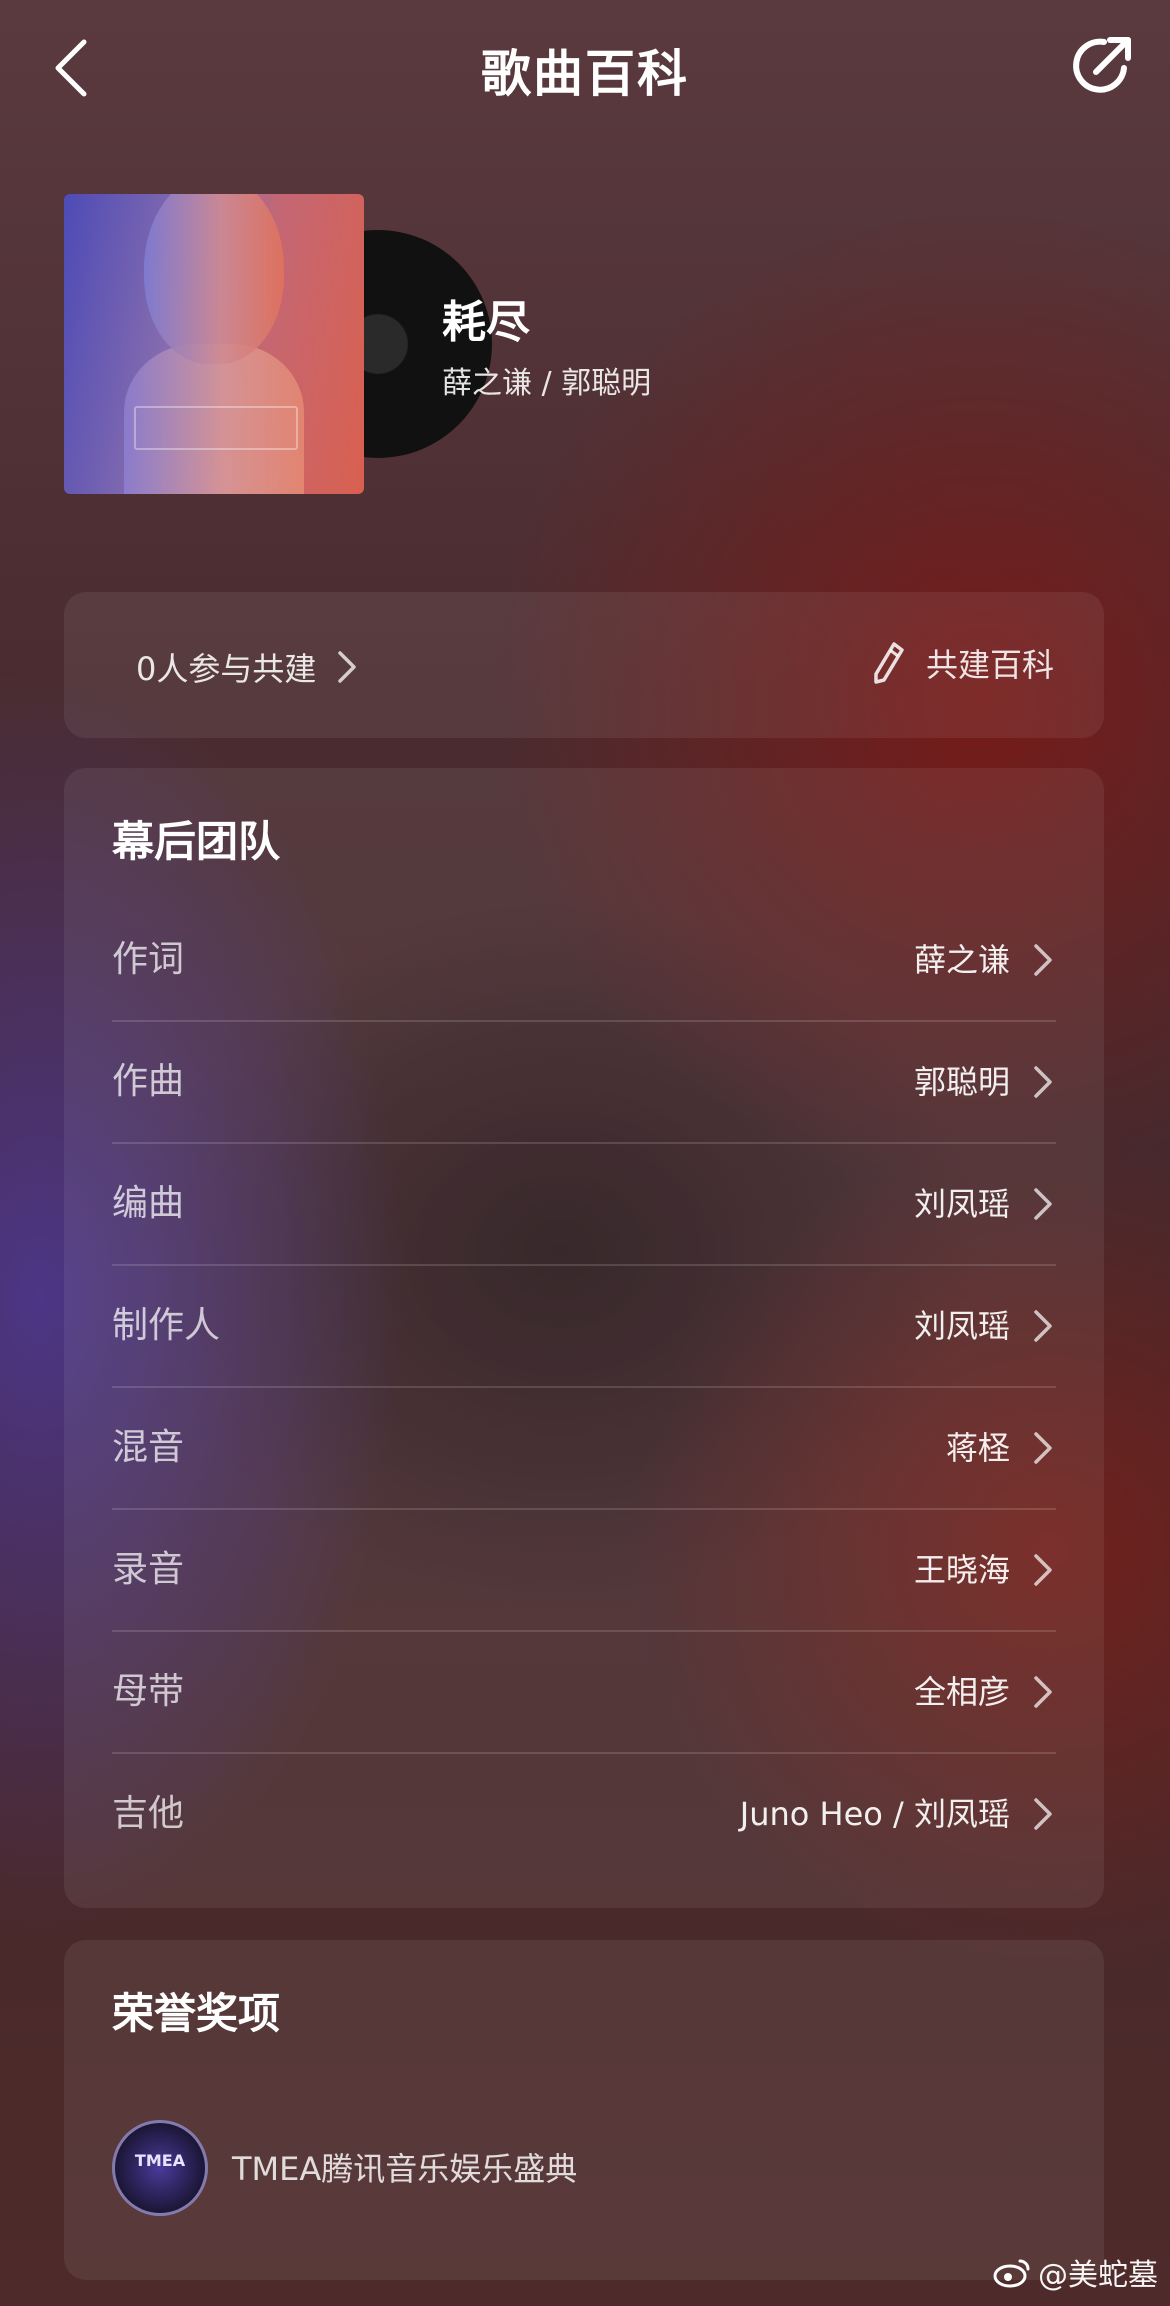 The width and height of the screenshot is (1170, 2306). What do you see at coordinates (874, 1814) in the screenshot?
I see `credit-name: Juno Heo / 刘凤瑶` at bounding box center [874, 1814].